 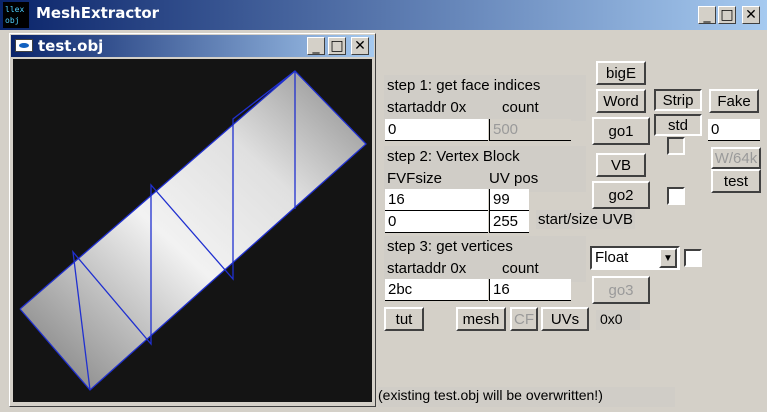 I want to click on status-message: (existing test.obj will be overwritten!), so click(x=526, y=397).